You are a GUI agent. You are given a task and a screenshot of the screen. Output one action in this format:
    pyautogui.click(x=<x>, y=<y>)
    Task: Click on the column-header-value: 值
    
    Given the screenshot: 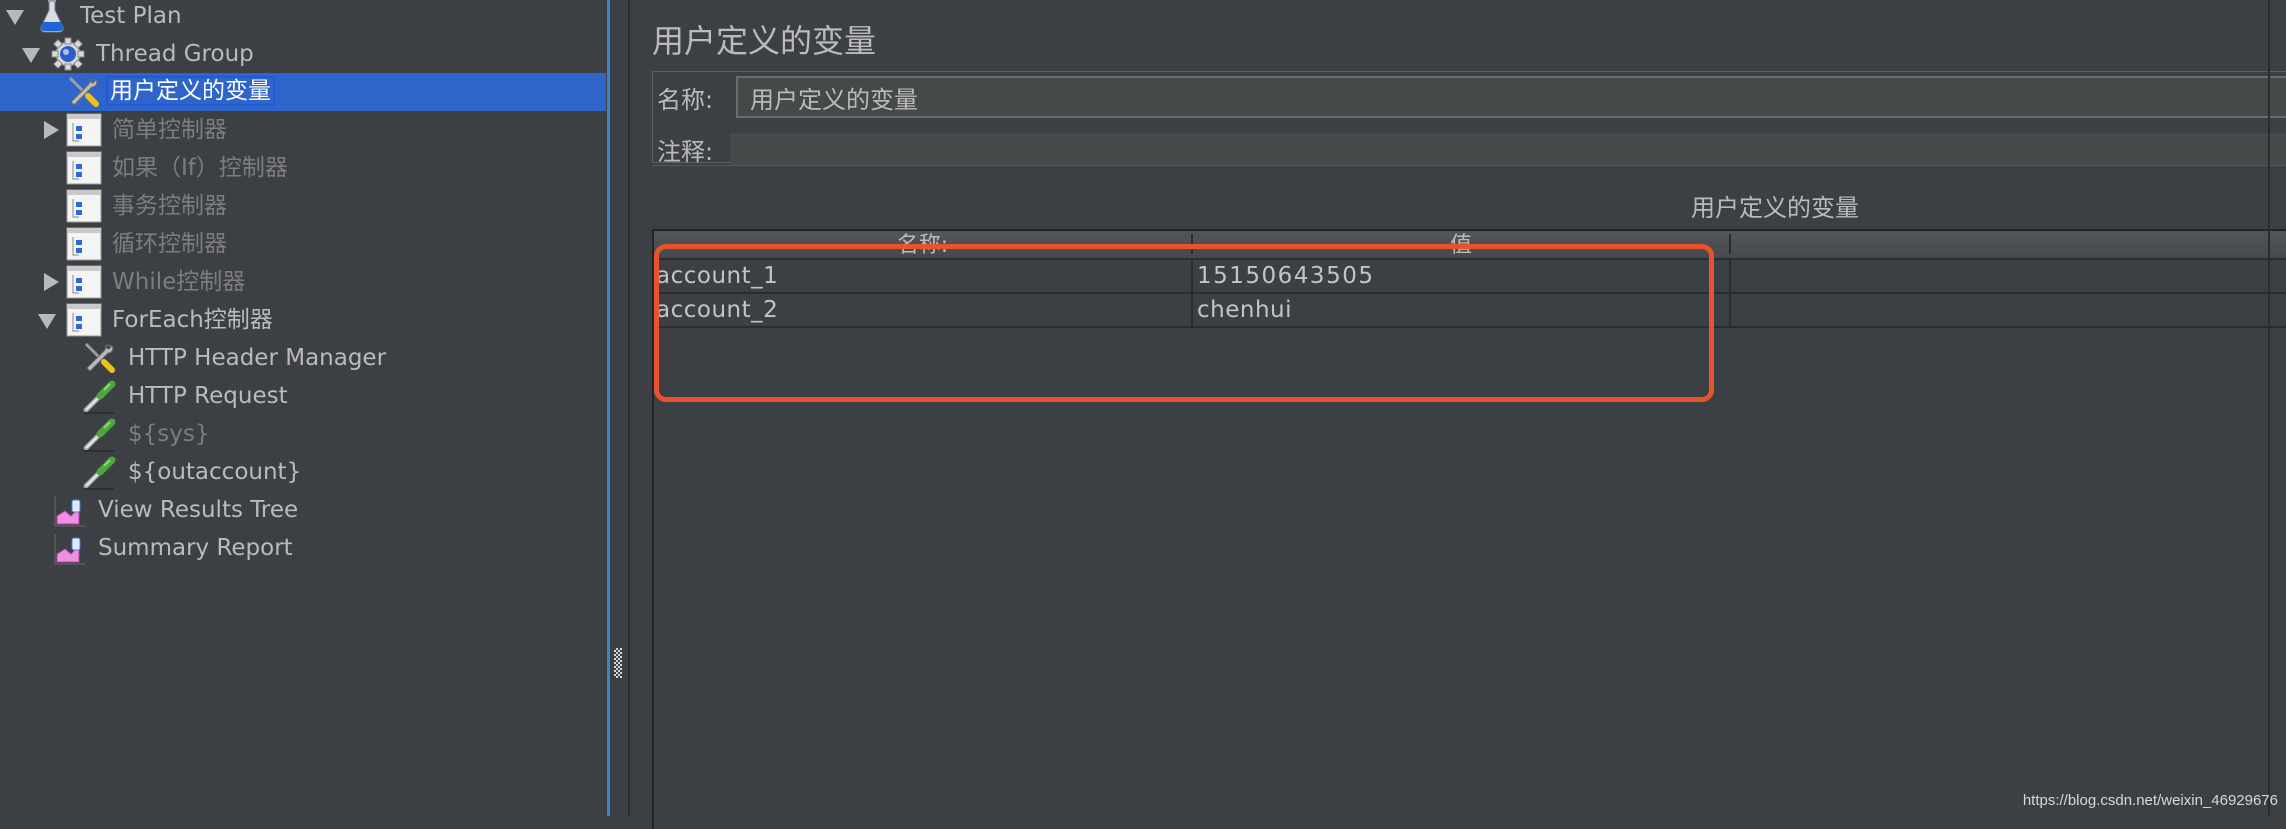 What is the action you would take?
    pyautogui.click(x=1461, y=244)
    